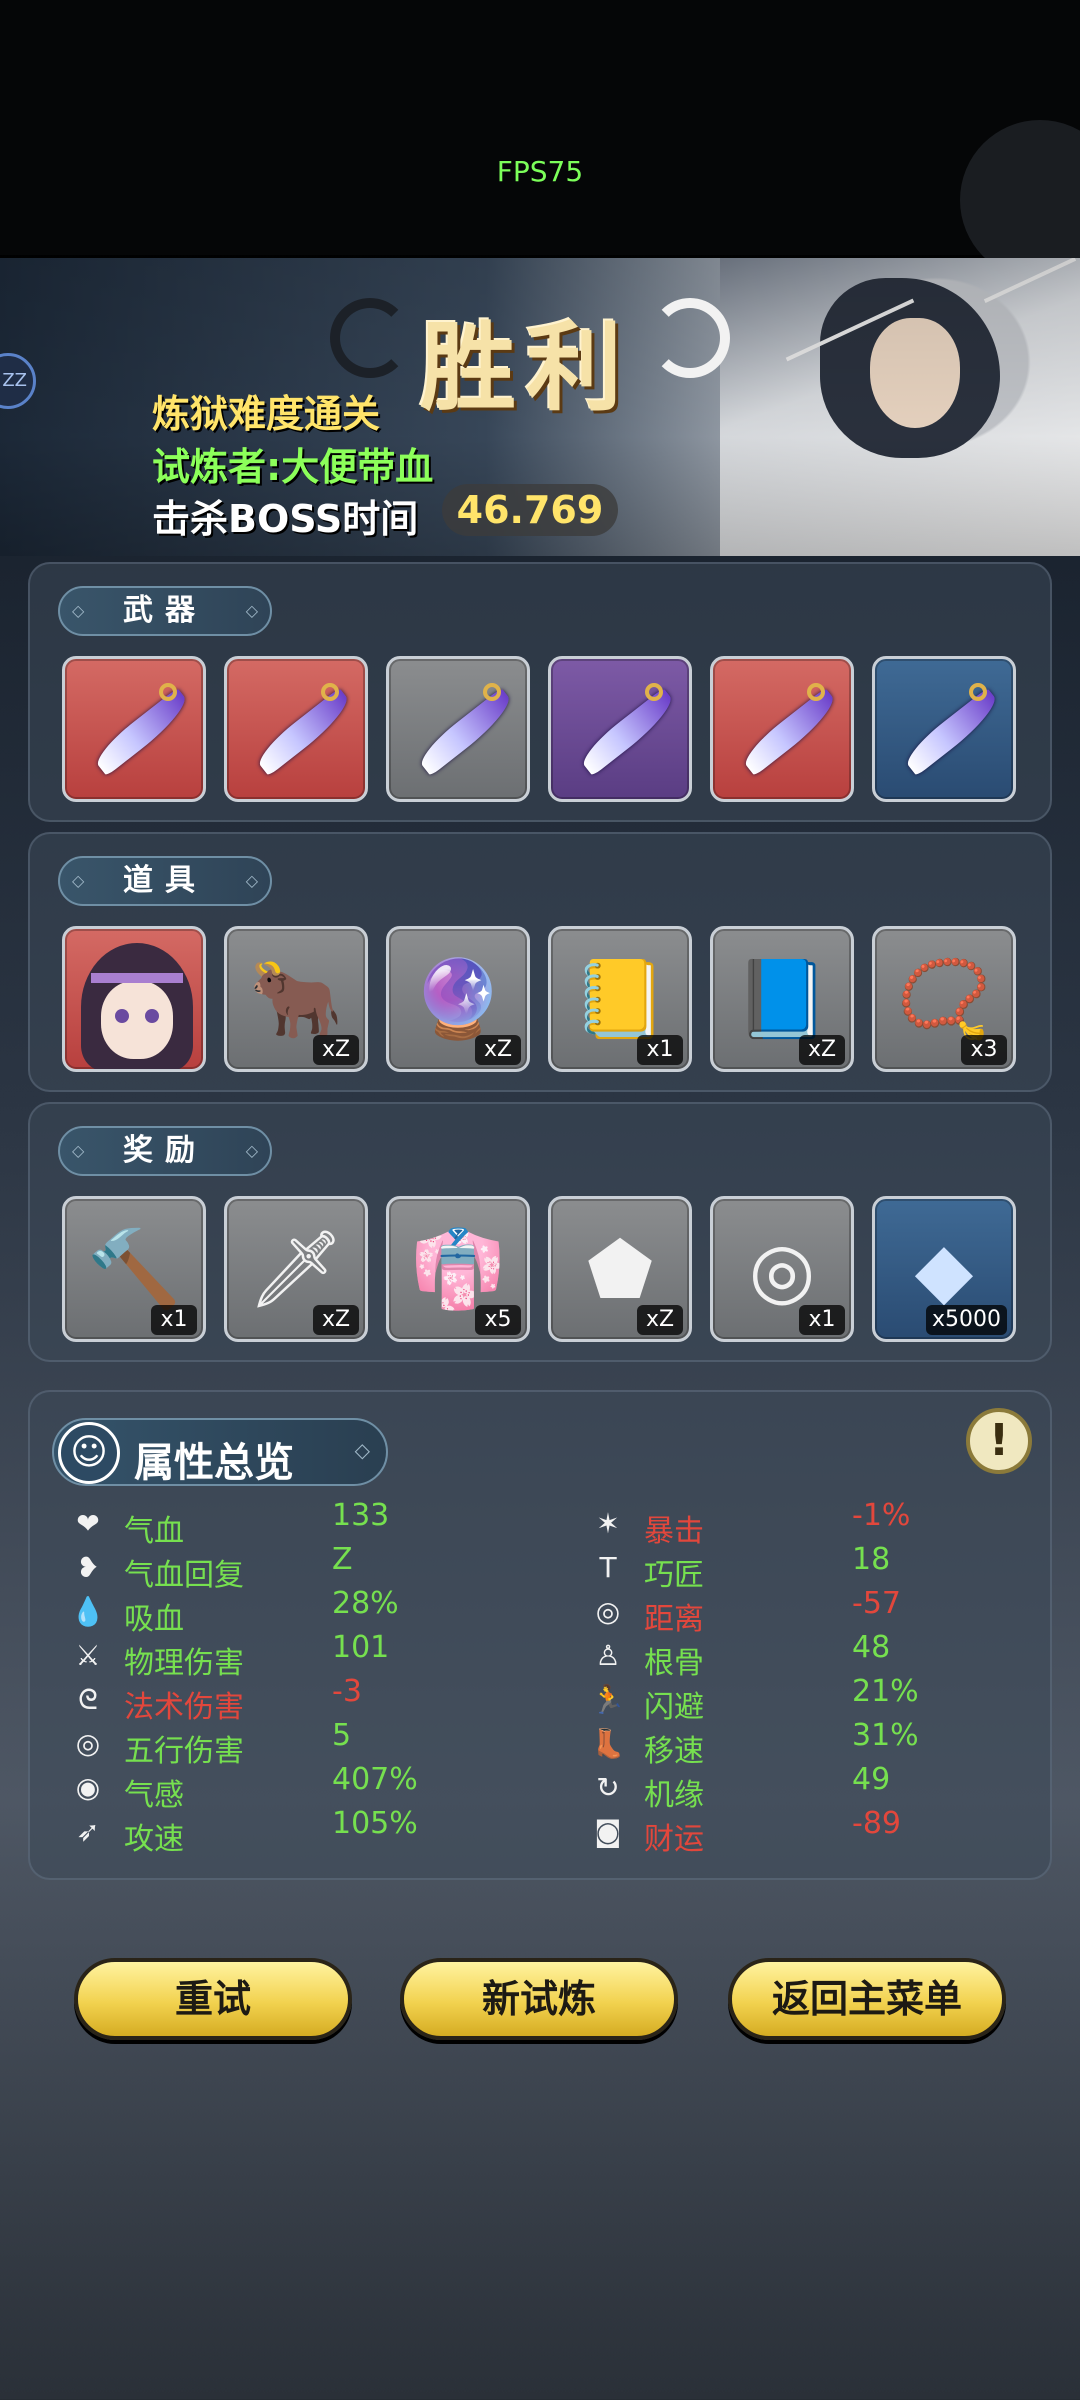 This screenshot has width=1080, height=2400. Describe the element at coordinates (375, 1823) in the screenshot. I see `stat-value: 105%` at that location.